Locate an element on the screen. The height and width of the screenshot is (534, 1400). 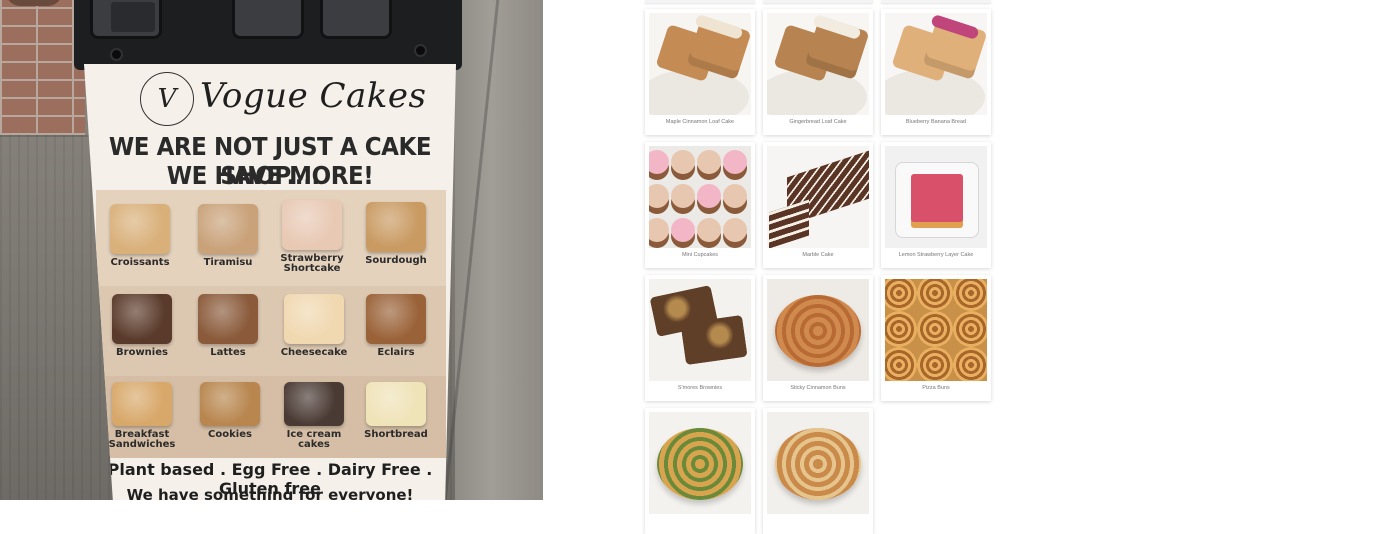
menu-item: Lattes is located at coordinates (228, 326).